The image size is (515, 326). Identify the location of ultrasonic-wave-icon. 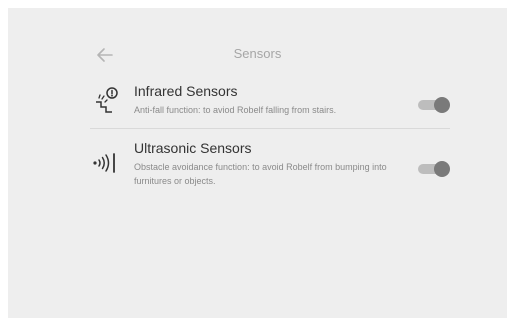
(106, 163).